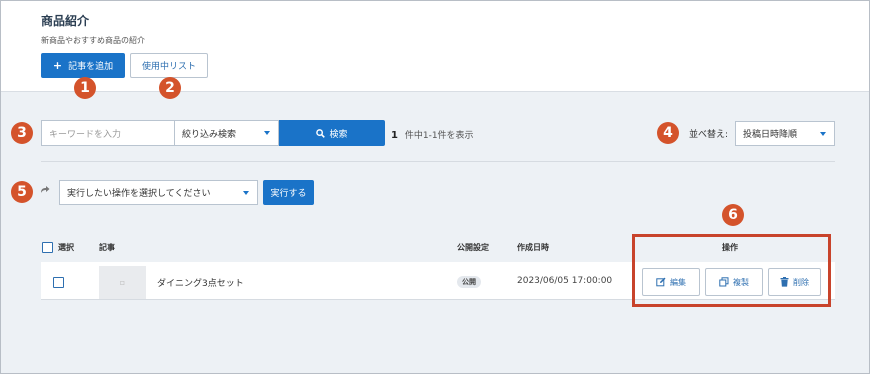 This screenshot has height=374, width=870. I want to click on result-count-text: 件中1-1件を表示, so click(439, 136).